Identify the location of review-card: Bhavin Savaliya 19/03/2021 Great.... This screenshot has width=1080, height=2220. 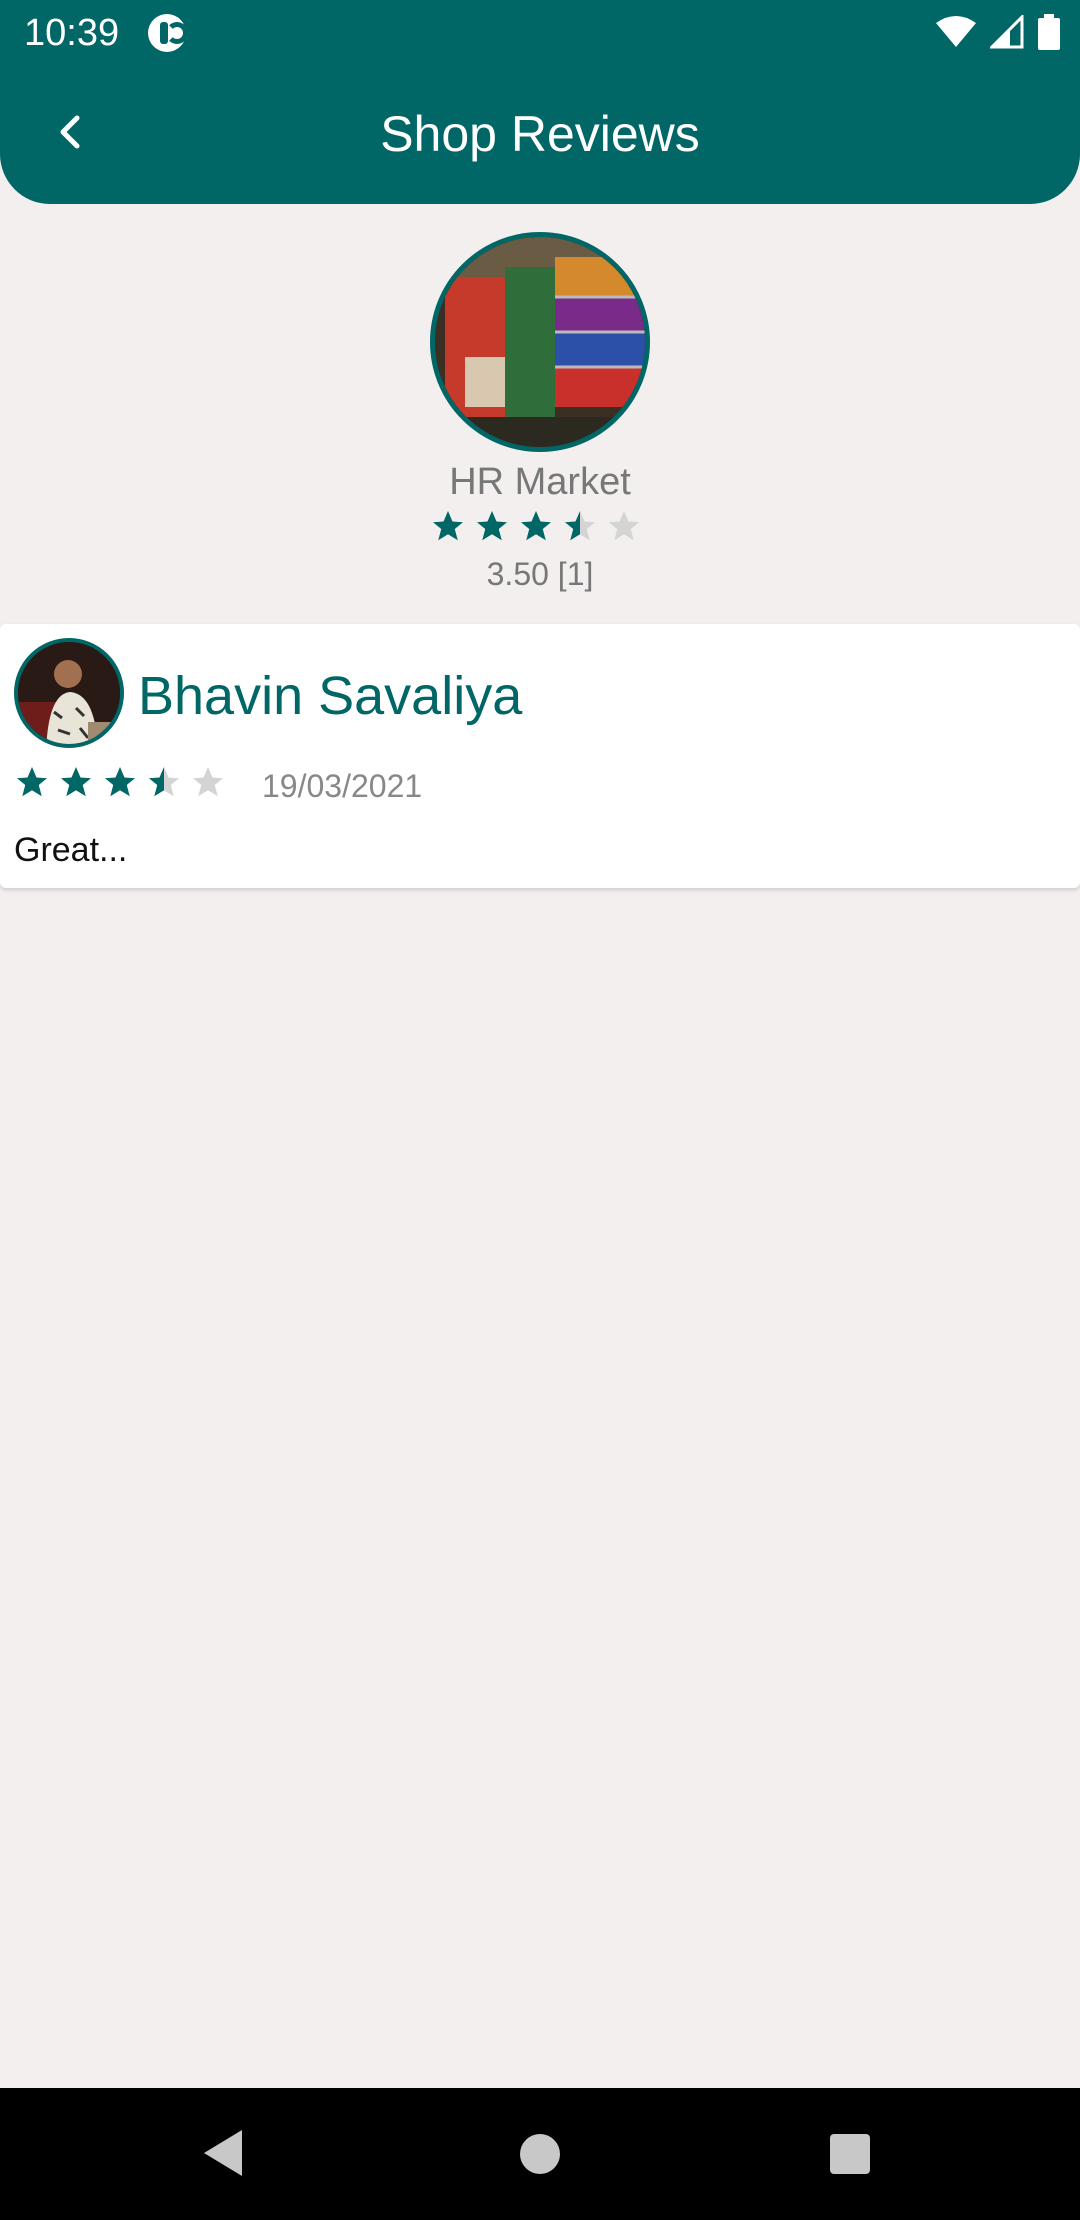
(540, 756).